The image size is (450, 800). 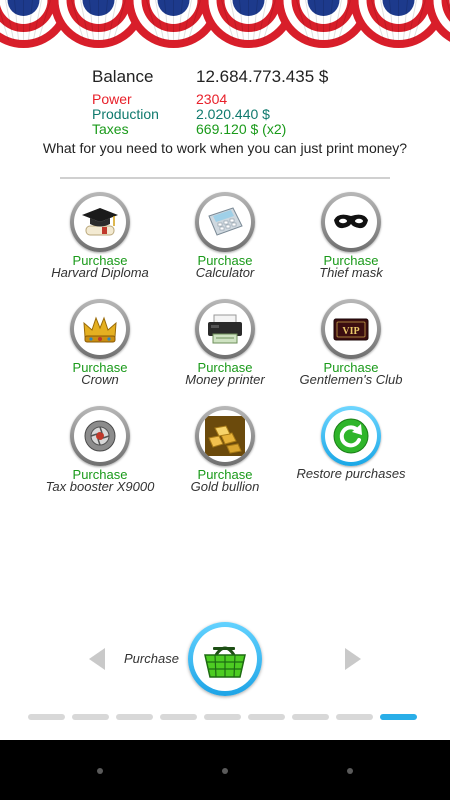 I want to click on item-name: Tax booster X9000, so click(x=100, y=486).